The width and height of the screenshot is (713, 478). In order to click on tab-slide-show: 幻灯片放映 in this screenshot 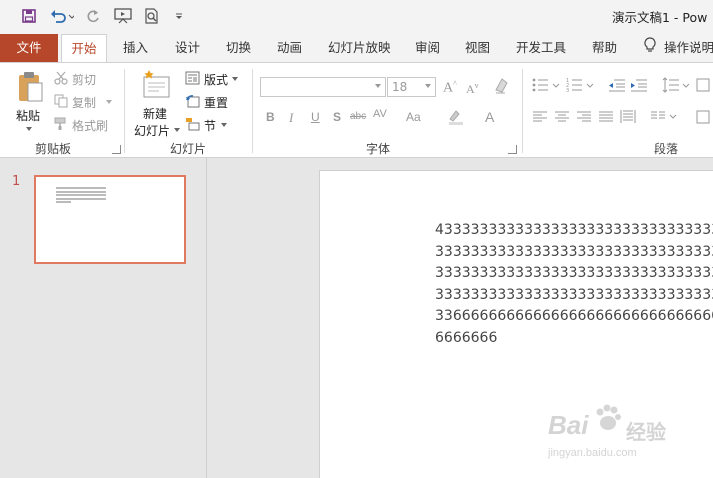, I will do `click(359, 48)`.